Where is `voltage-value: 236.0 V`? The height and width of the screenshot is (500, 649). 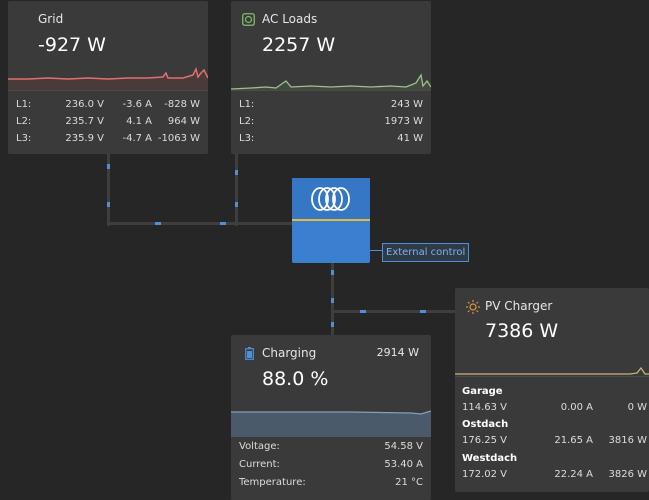
voltage-value: 236.0 V is located at coordinates (84, 104).